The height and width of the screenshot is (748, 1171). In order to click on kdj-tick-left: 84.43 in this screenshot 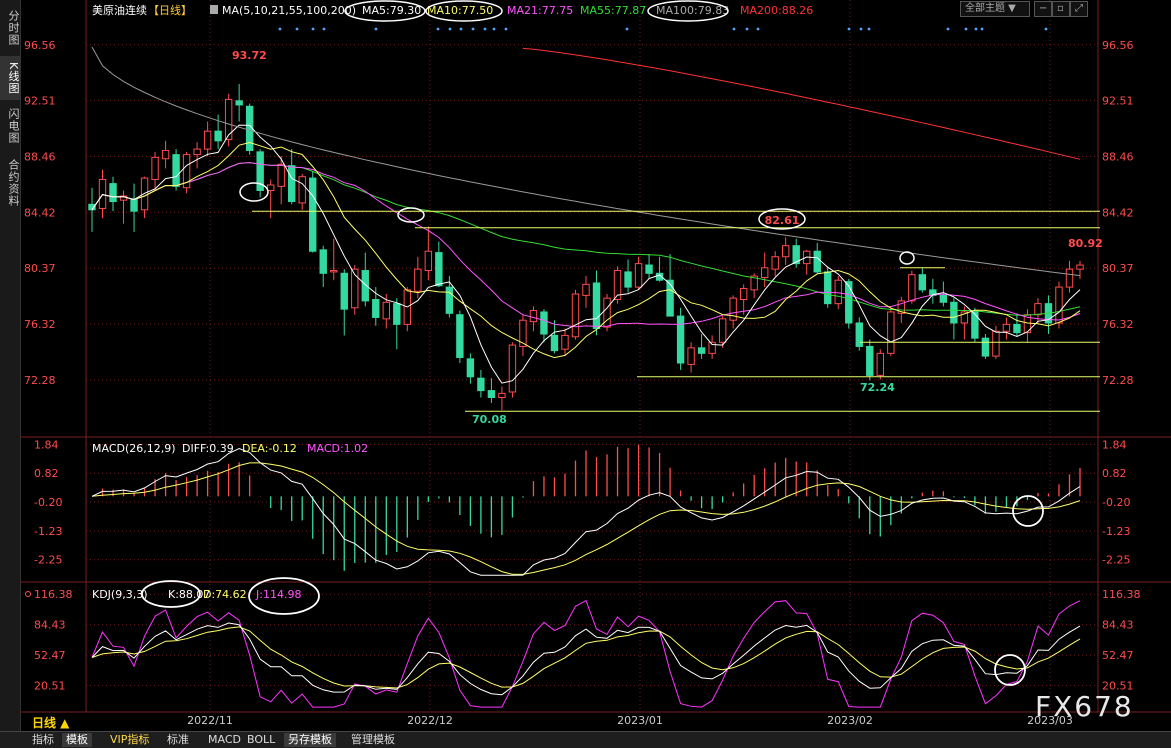, I will do `click(50, 625)`.